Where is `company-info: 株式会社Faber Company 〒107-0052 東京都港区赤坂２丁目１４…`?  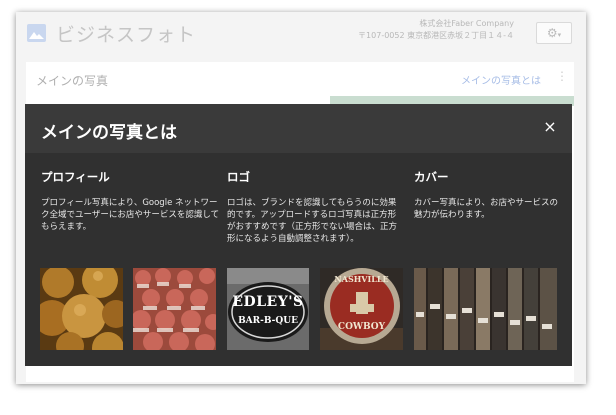 company-info: 株式会社Faber Company 〒107-0052 東京都港区赤坂２丁目１４… is located at coordinates (436, 30).